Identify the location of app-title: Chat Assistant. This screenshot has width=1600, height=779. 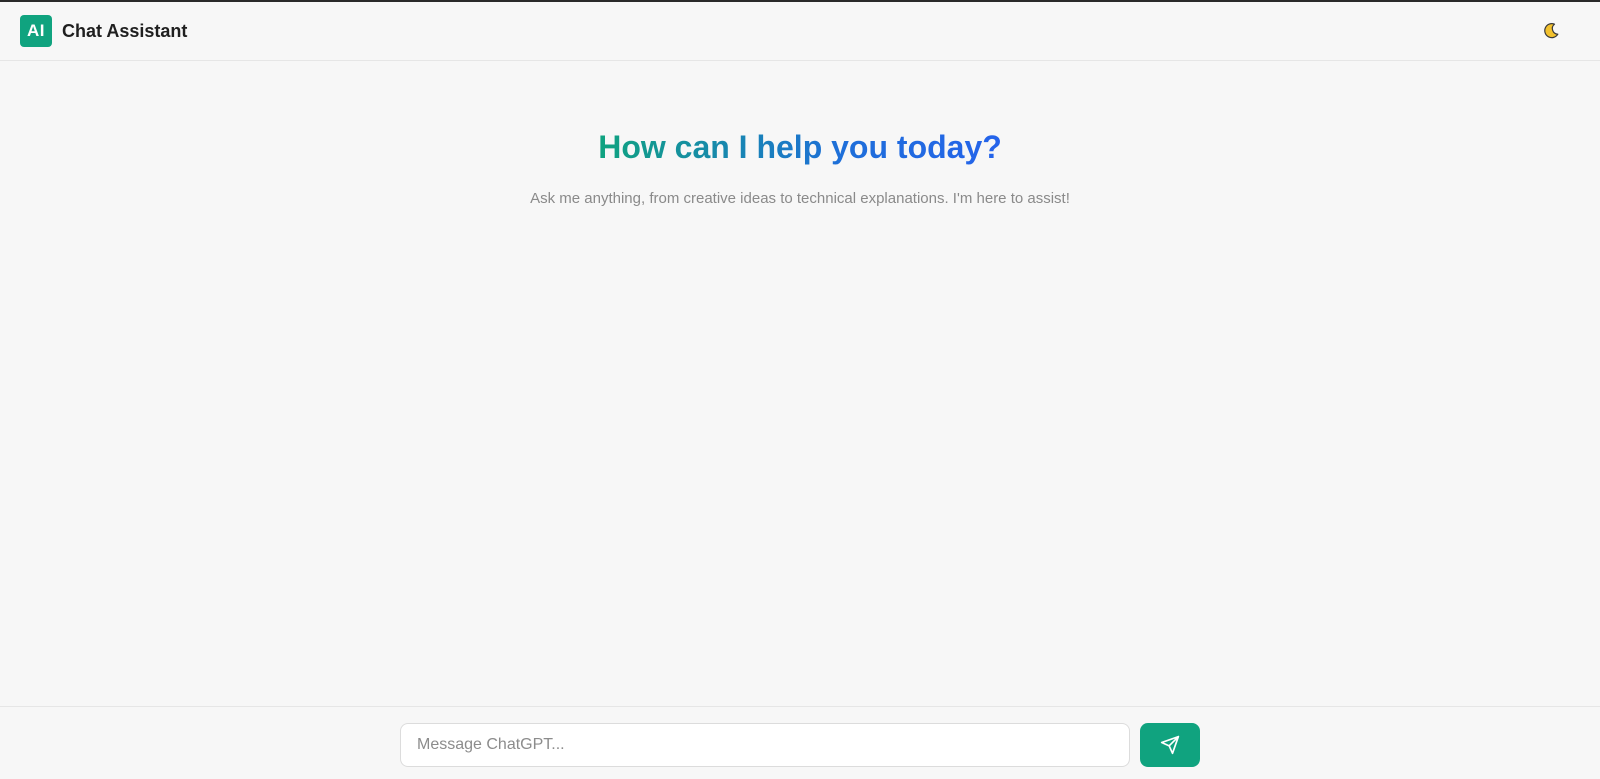
(125, 30).